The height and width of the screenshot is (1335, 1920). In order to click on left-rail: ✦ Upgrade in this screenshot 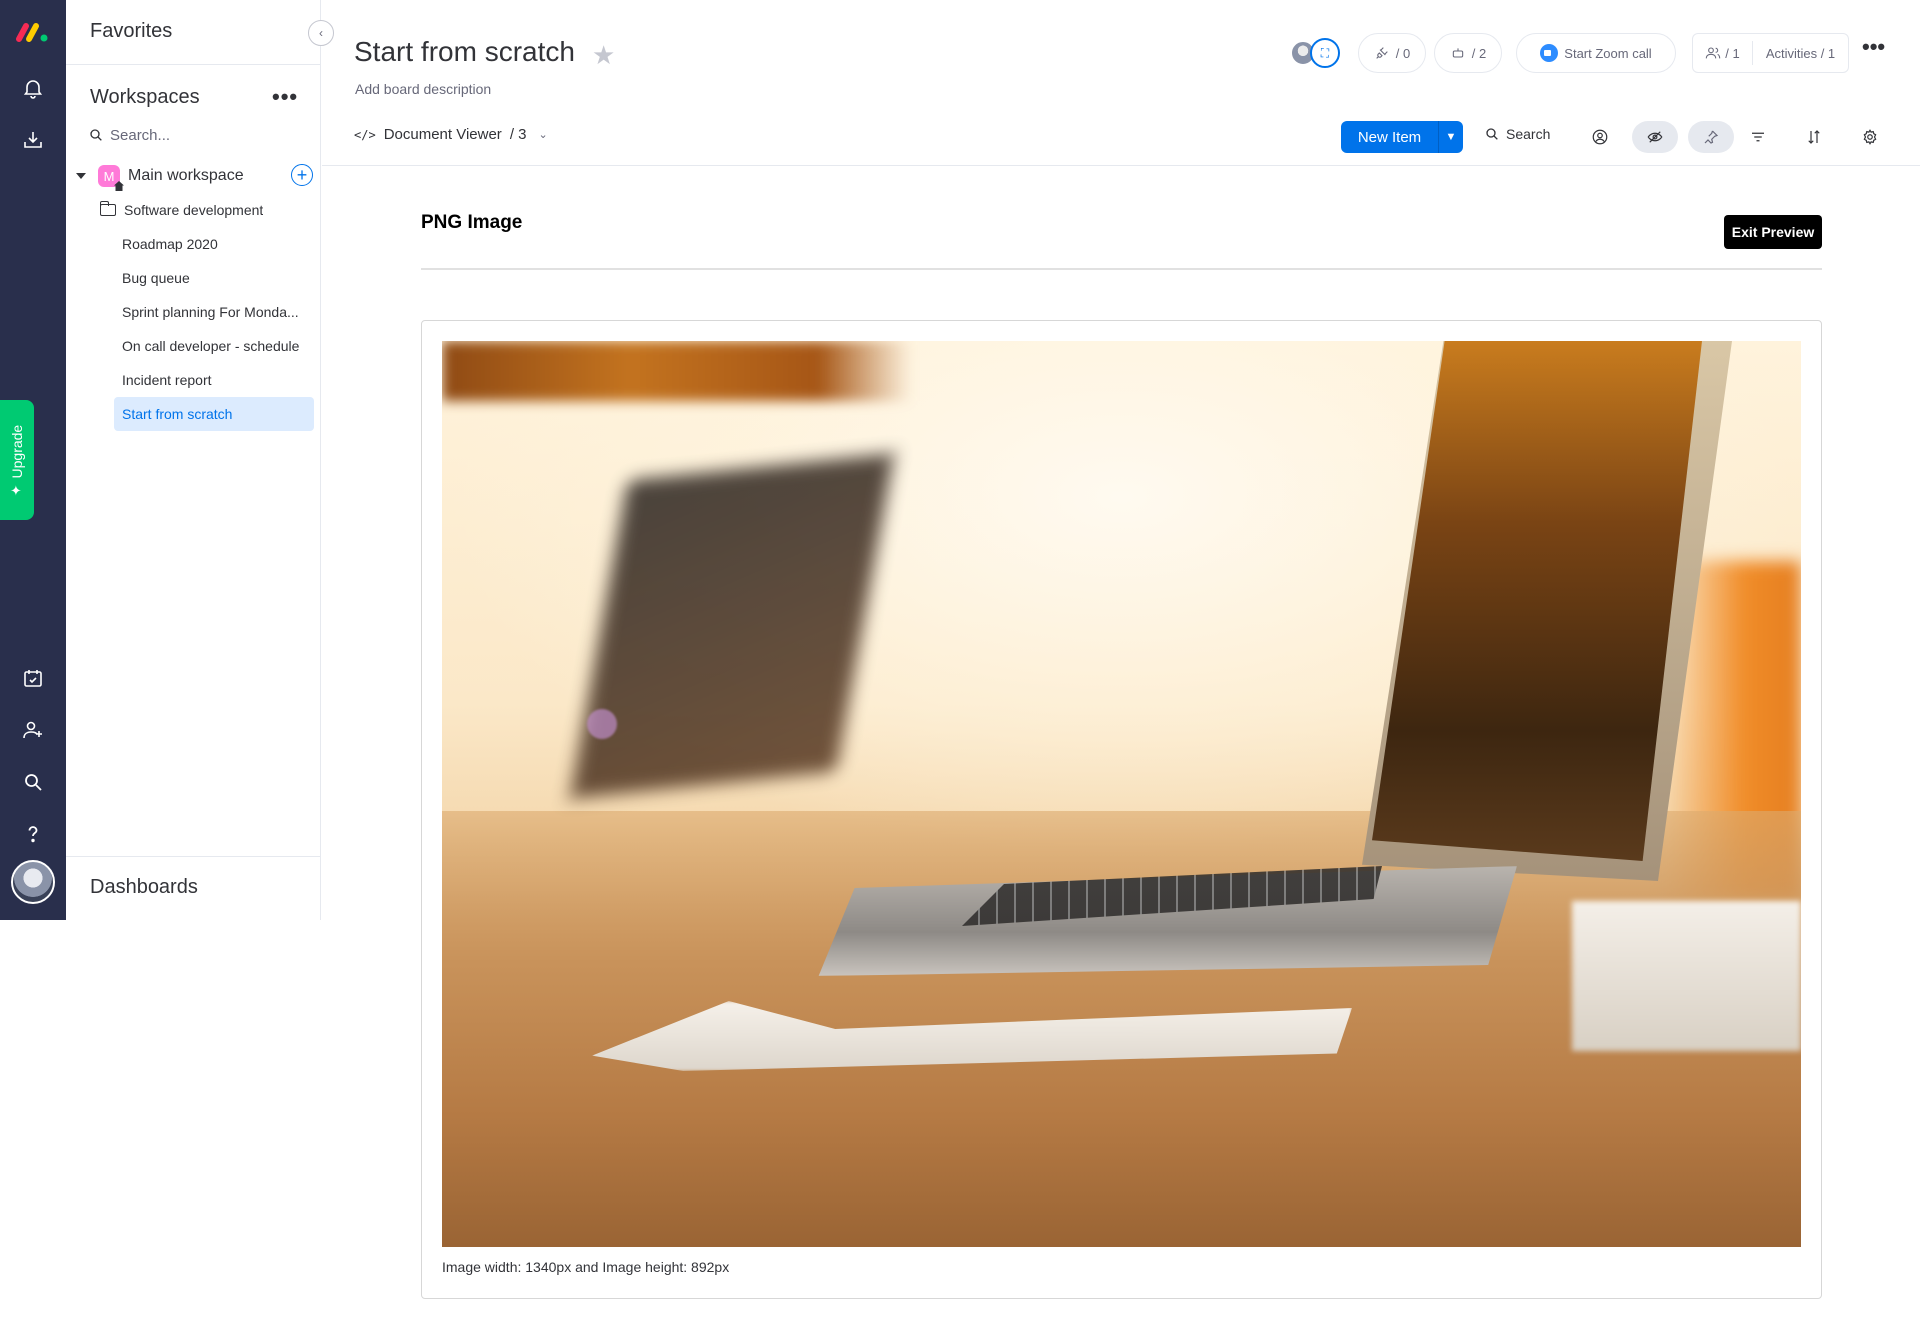, I will do `click(33, 460)`.